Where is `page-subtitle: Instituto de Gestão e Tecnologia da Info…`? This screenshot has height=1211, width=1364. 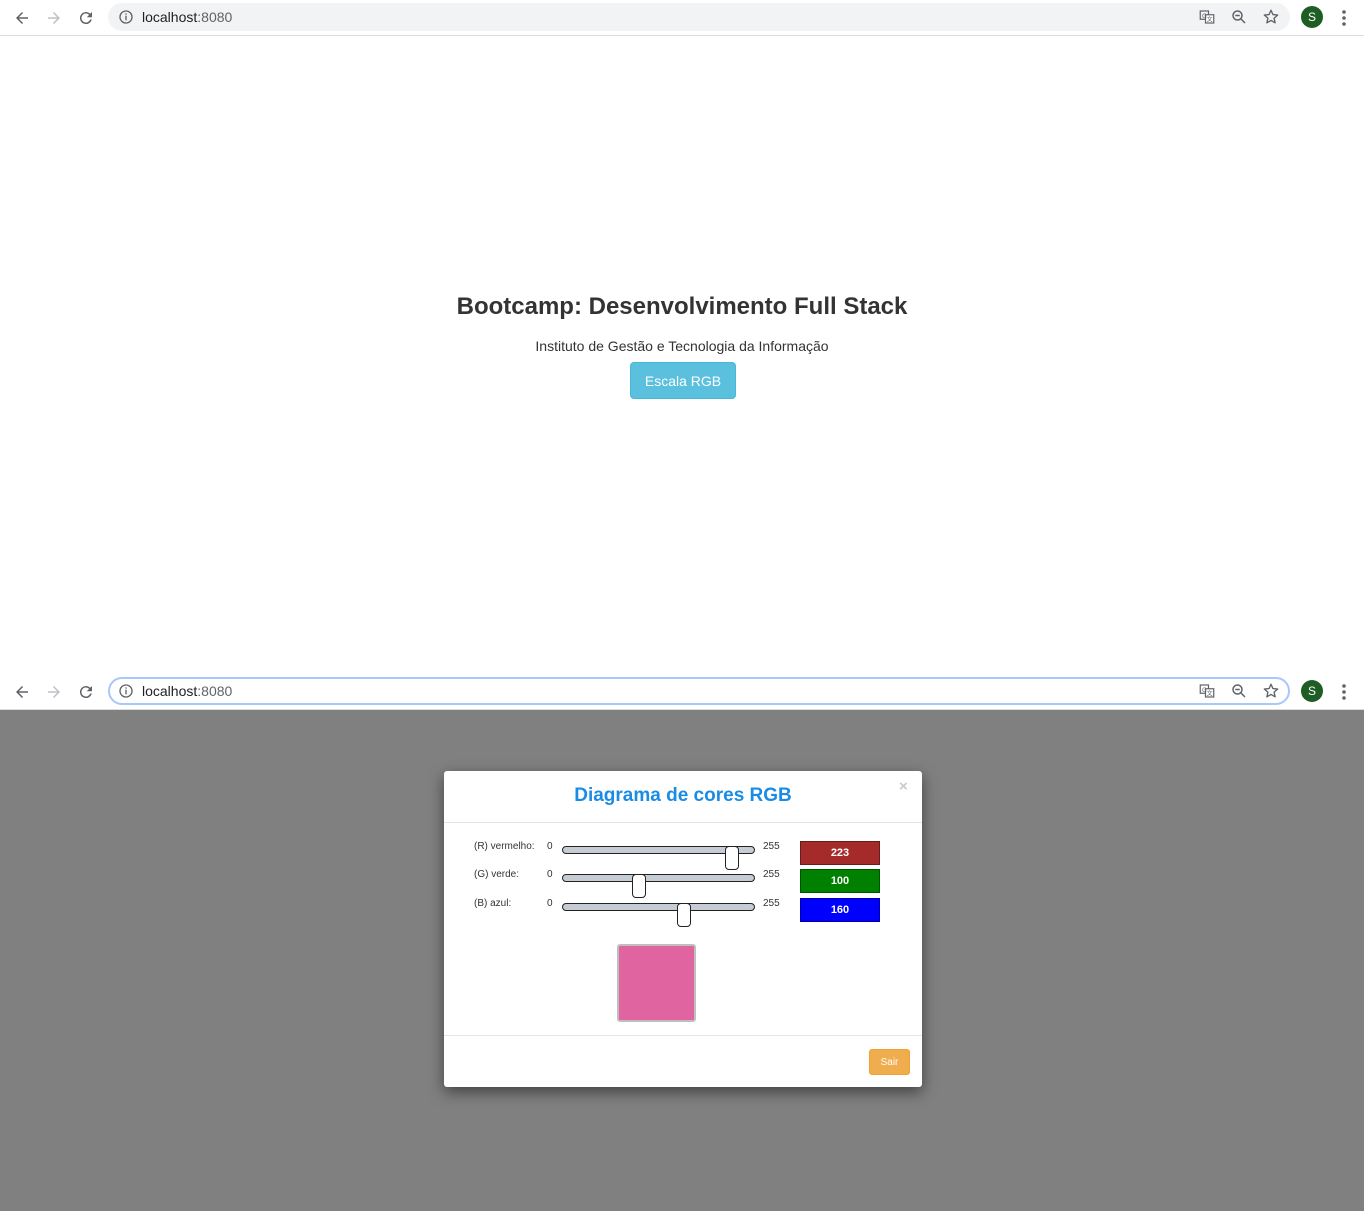 page-subtitle: Instituto de Gestão e Tecnologia da Info… is located at coordinates (682, 346).